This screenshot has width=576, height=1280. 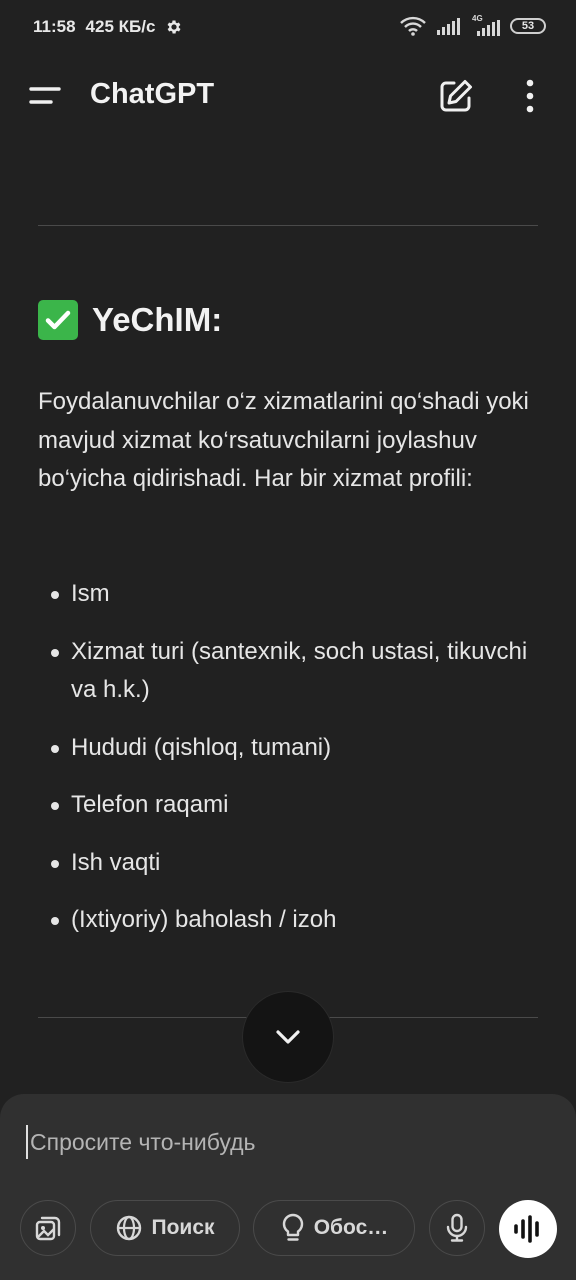 I want to click on list-item: Ish vaqti, so click(x=288, y=863).